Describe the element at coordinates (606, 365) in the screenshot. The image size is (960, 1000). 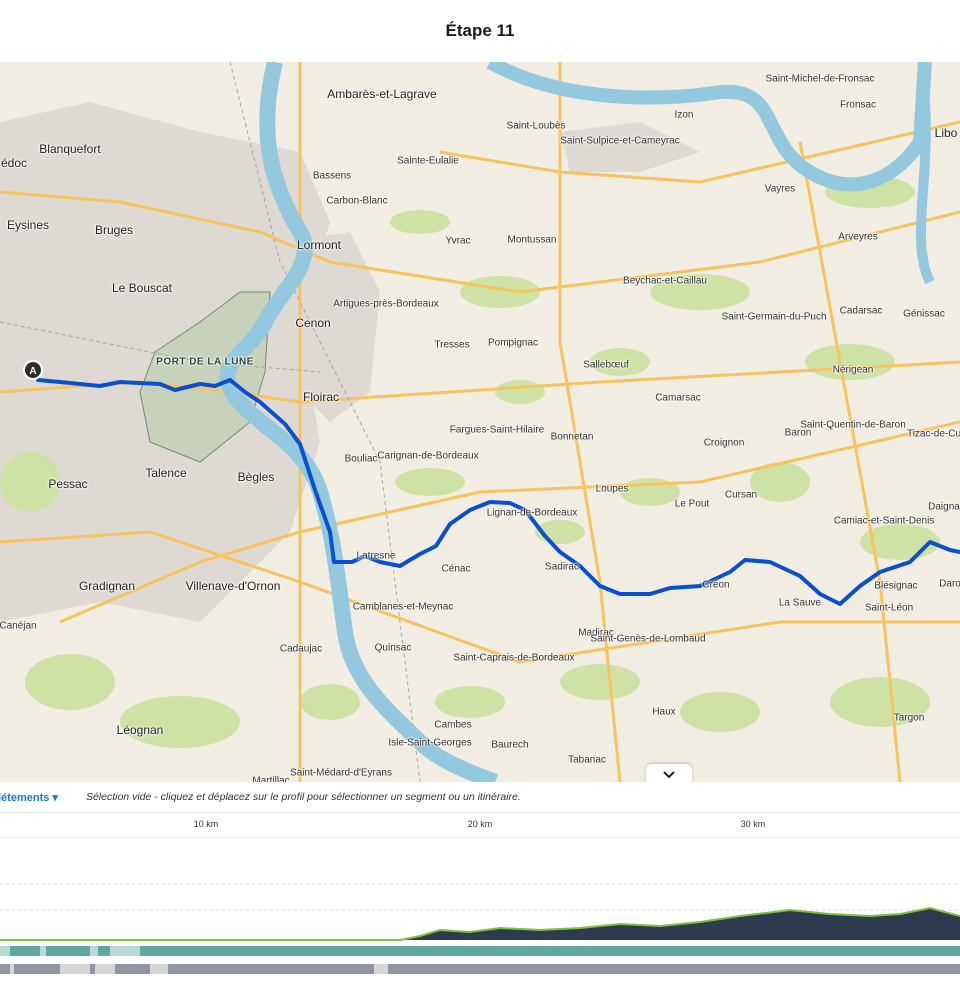
I see `place-label: Sallebœuf` at that location.